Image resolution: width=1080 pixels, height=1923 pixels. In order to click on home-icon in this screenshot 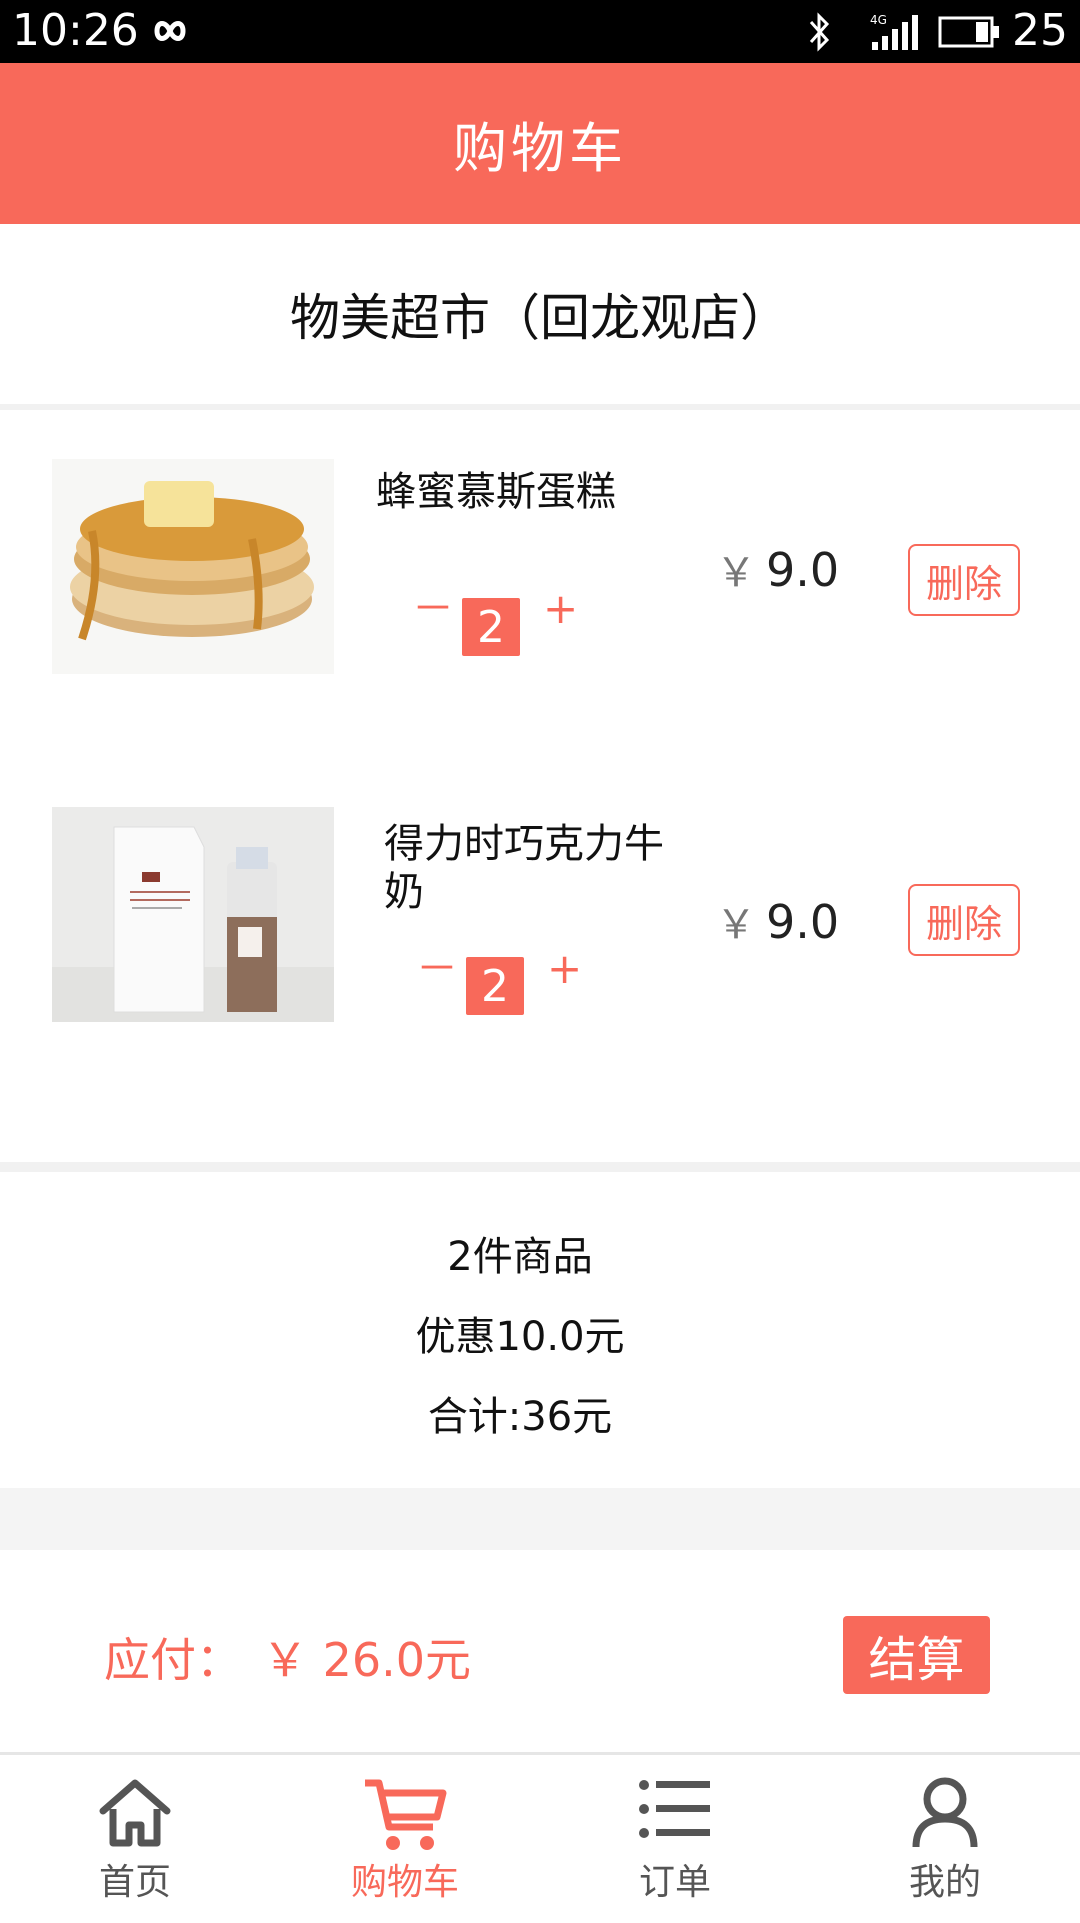, I will do `click(135, 1813)`.